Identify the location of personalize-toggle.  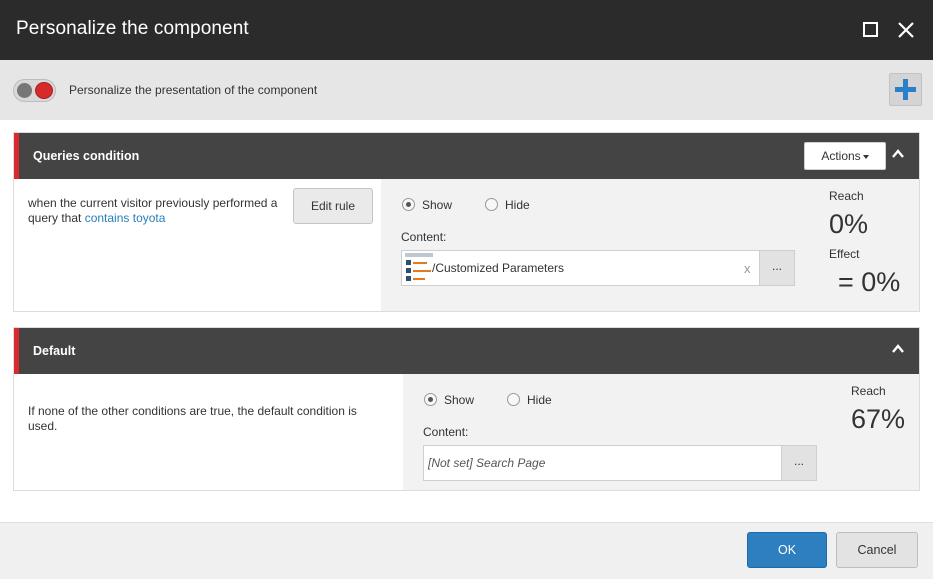
(34, 90).